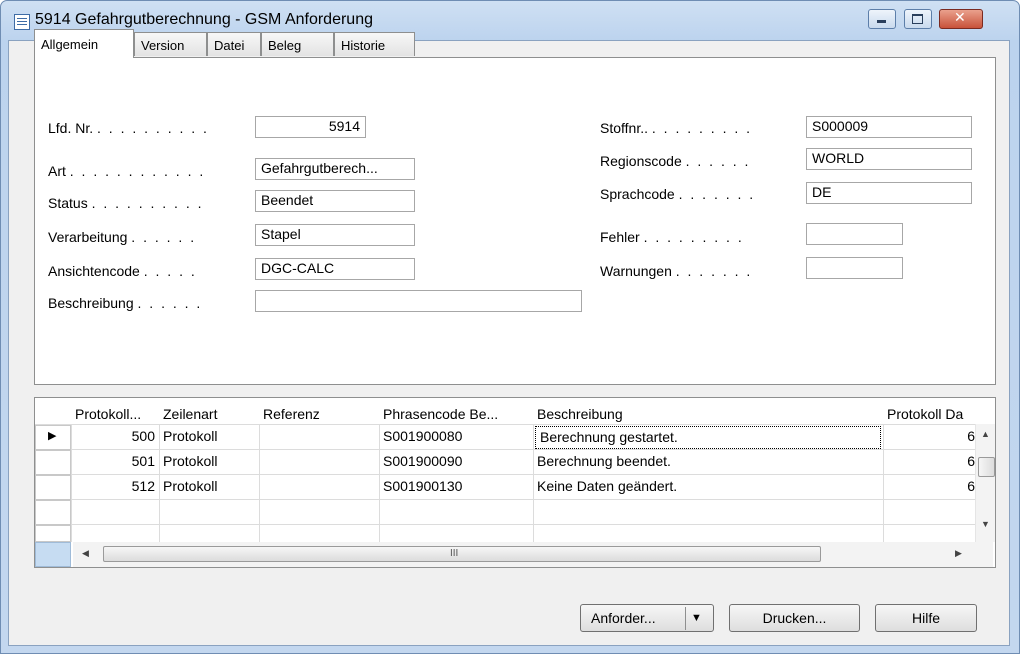 The width and height of the screenshot is (1020, 654). I want to click on status-field: Beendet, so click(335, 201).